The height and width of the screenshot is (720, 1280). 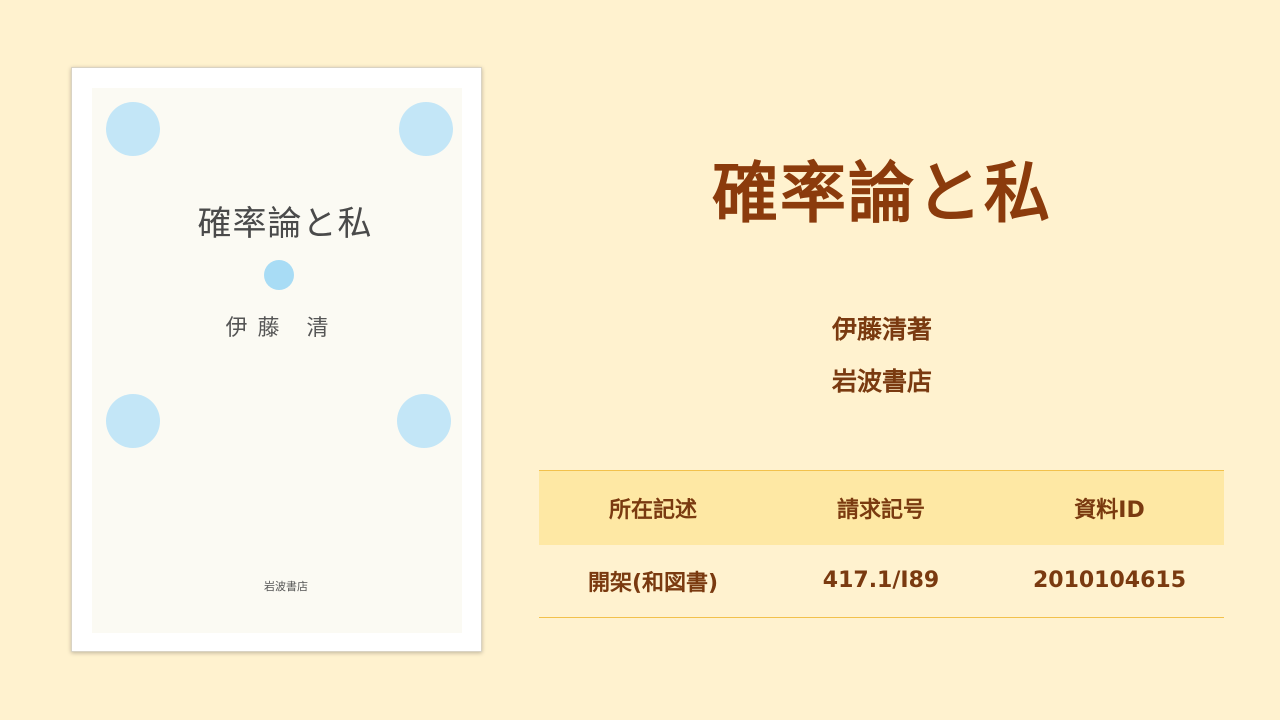 I want to click on holdings-header-row: 所在記述 請求記号 資料ID, so click(x=881, y=507).